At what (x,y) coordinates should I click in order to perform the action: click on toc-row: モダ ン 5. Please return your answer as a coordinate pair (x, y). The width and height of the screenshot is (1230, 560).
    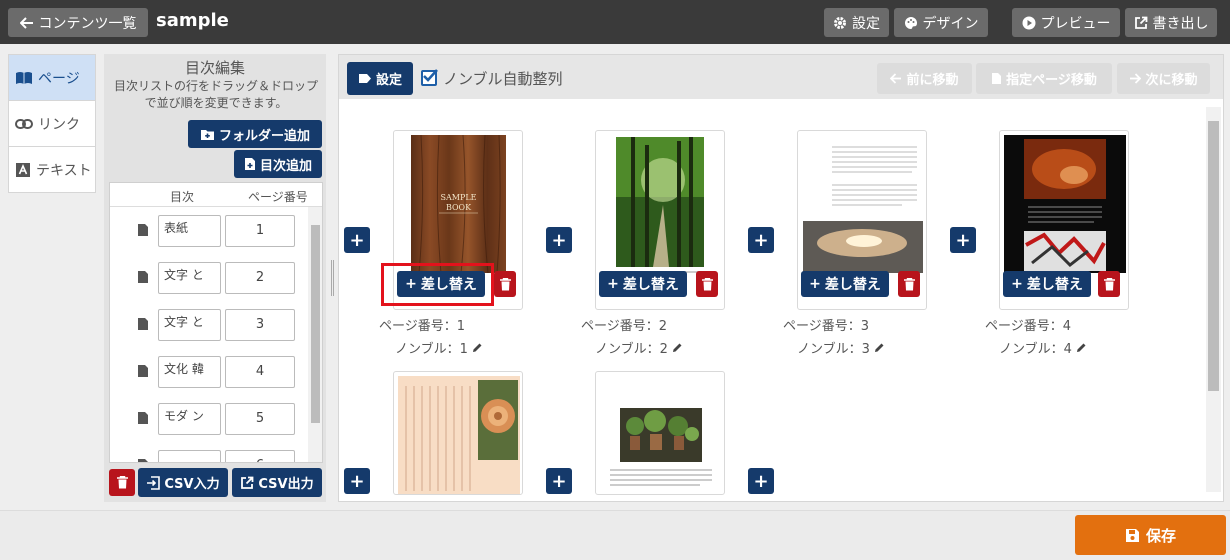
    Looking at the image, I should click on (209, 420).